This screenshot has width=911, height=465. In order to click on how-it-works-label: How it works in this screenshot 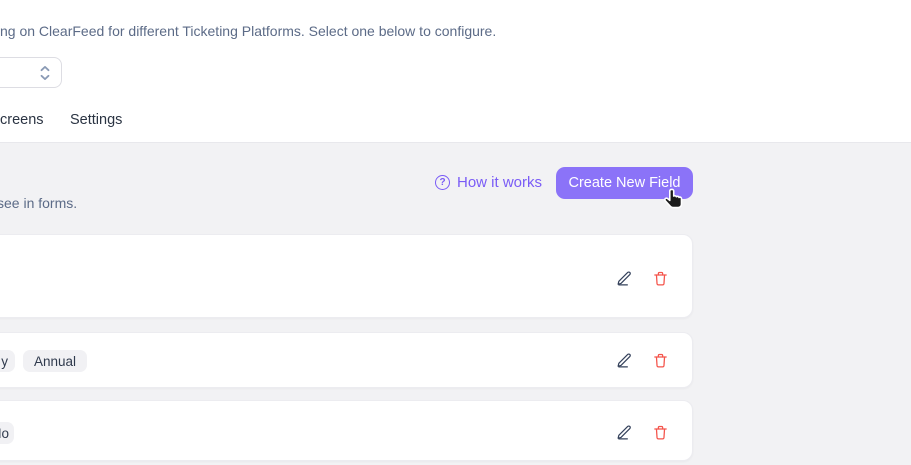, I will do `click(500, 182)`.